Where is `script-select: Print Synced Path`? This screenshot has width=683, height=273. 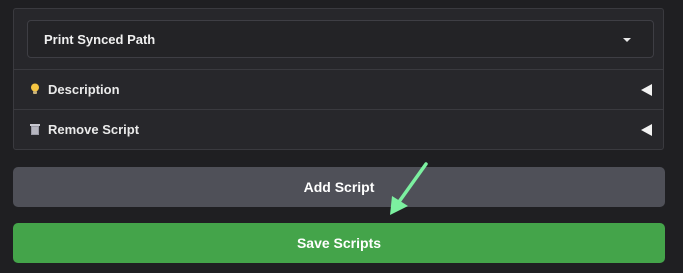 script-select: Print Synced Path is located at coordinates (340, 39).